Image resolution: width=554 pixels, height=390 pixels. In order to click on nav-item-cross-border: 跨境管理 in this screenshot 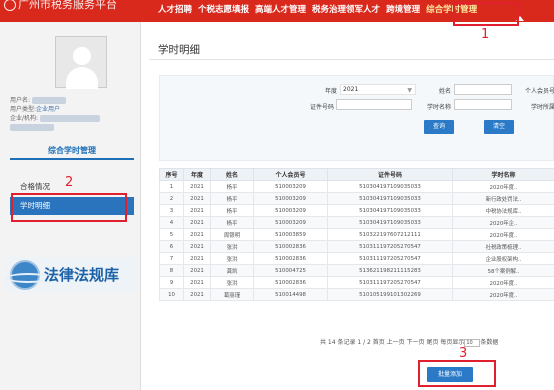, I will do `click(403, 11)`.